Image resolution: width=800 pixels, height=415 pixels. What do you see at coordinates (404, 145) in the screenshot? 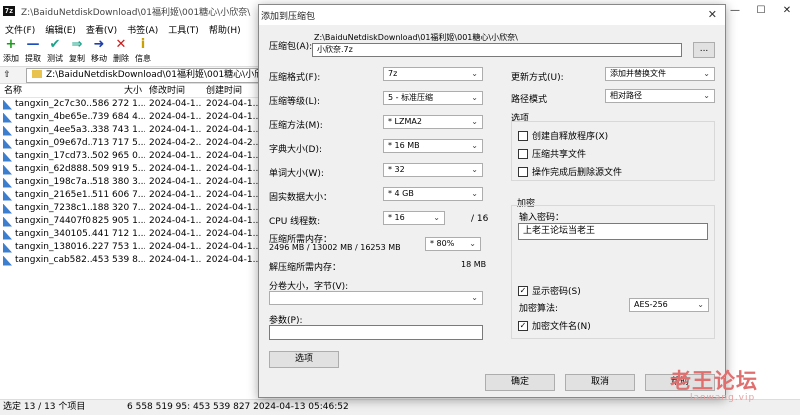
I see `dictionary-value: * 16 MB` at bounding box center [404, 145].